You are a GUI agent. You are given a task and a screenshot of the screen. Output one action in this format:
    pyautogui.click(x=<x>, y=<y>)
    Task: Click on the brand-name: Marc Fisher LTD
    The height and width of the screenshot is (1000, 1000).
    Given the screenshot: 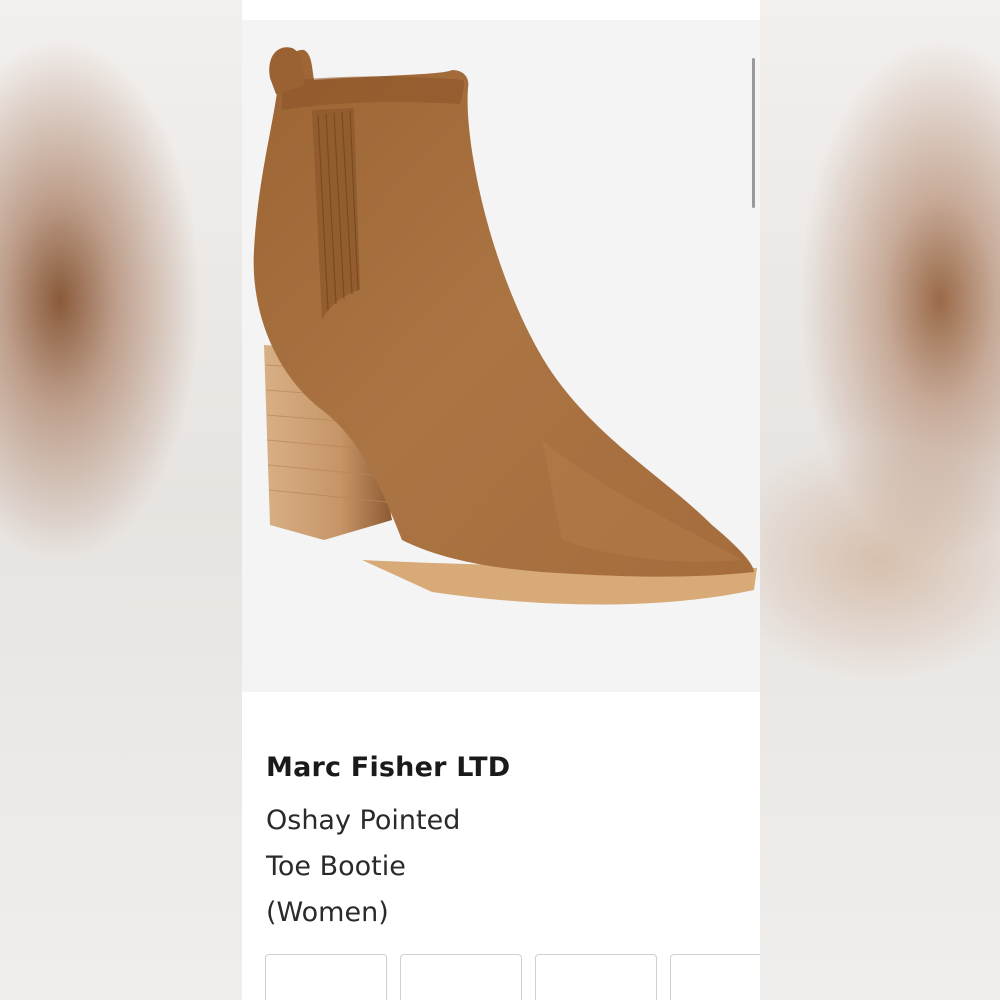 What is the action you would take?
    pyautogui.click(x=388, y=767)
    